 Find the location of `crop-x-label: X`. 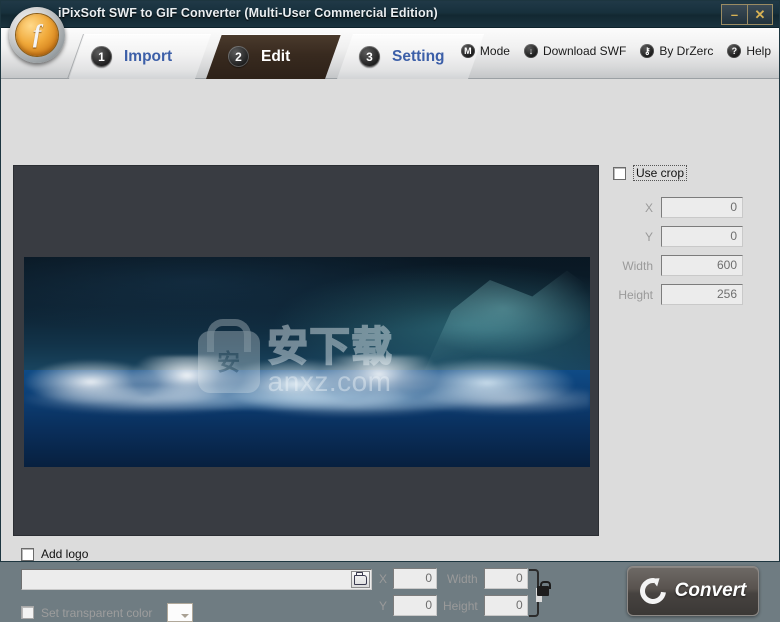

crop-x-label: X is located at coordinates (648, 207).